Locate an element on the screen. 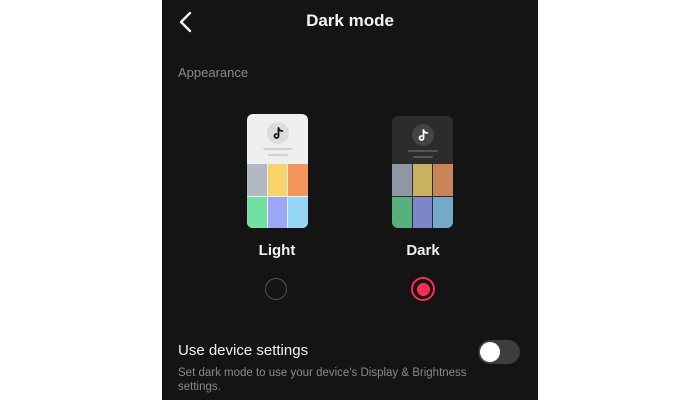 This screenshot has width=700, height=400. toggle-knob is located at coordinates (490, 352).